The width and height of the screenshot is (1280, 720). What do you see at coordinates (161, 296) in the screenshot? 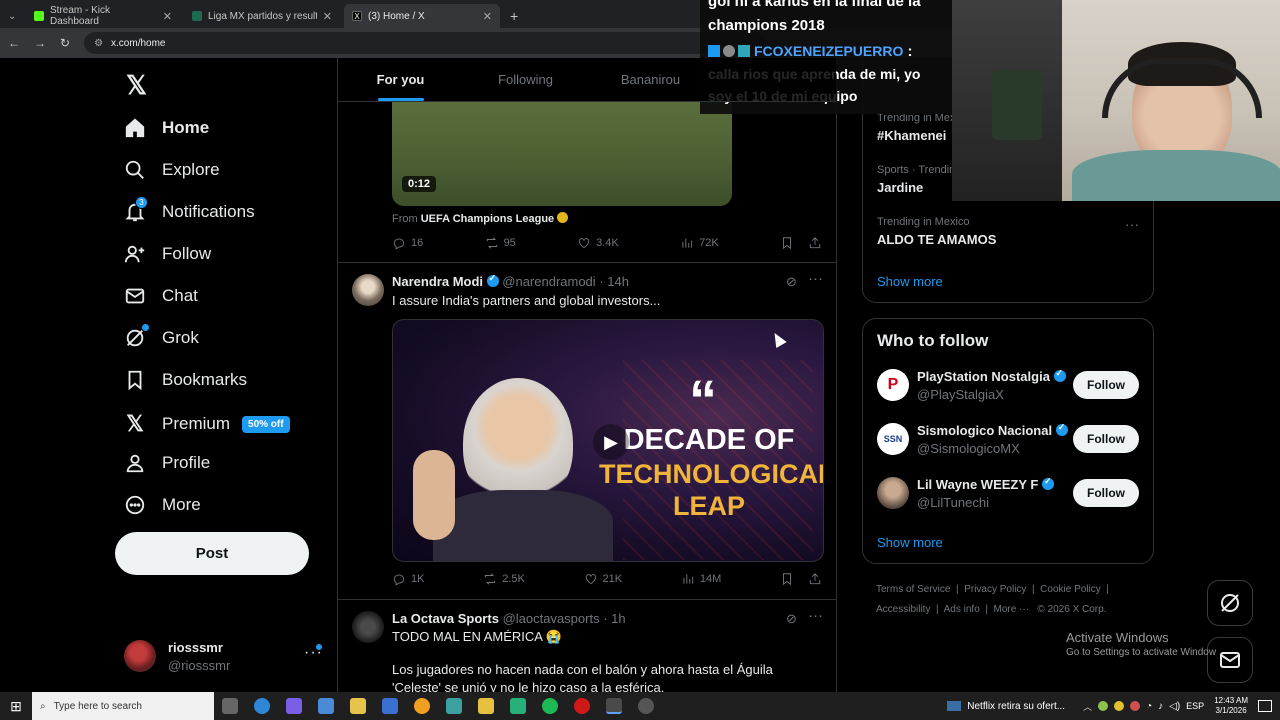
I see `nav-chat: Chat` at bounding box center [161, 296].